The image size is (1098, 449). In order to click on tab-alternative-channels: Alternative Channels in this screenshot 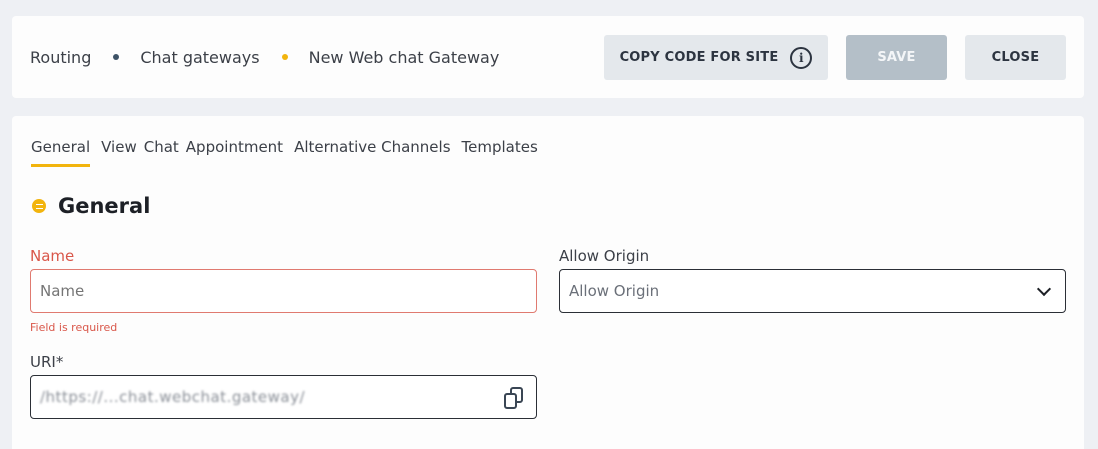, I will do `click(372, 152)`.